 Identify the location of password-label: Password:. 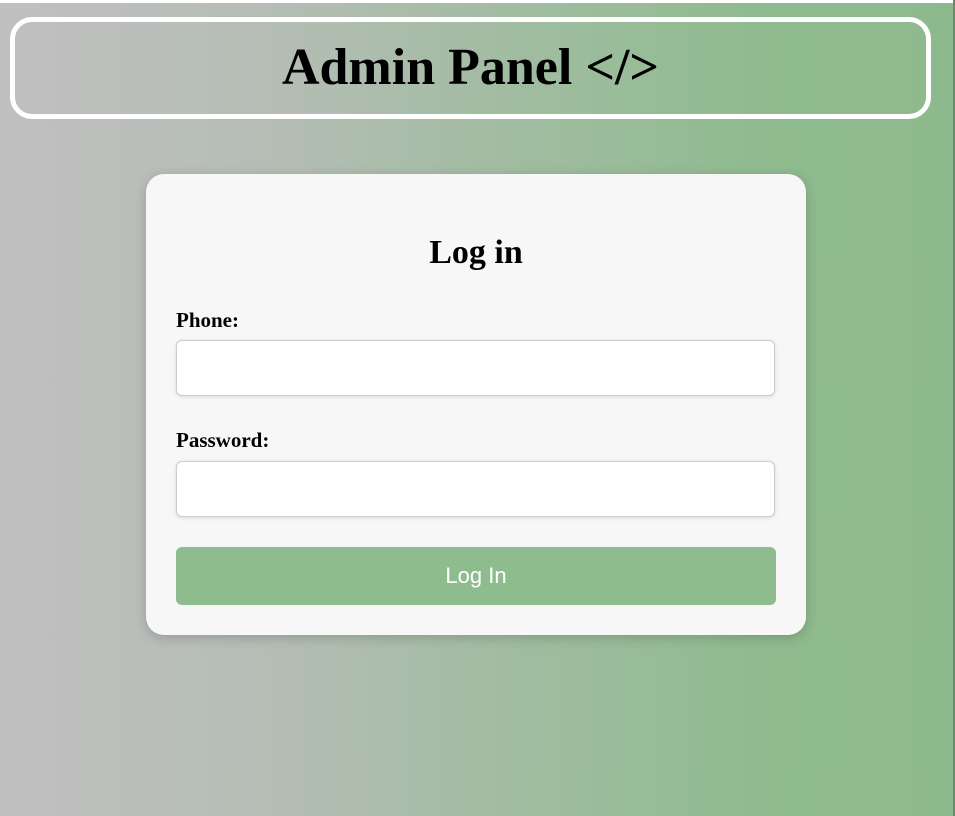
(223, 440).